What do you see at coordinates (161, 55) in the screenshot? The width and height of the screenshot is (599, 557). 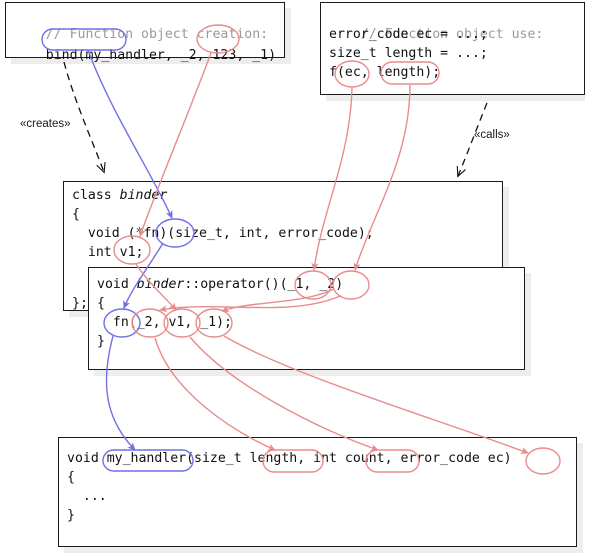 I see `creation-code-text: bind(my_handler, _2, 123, _1)` at bounding box center [161, 55].